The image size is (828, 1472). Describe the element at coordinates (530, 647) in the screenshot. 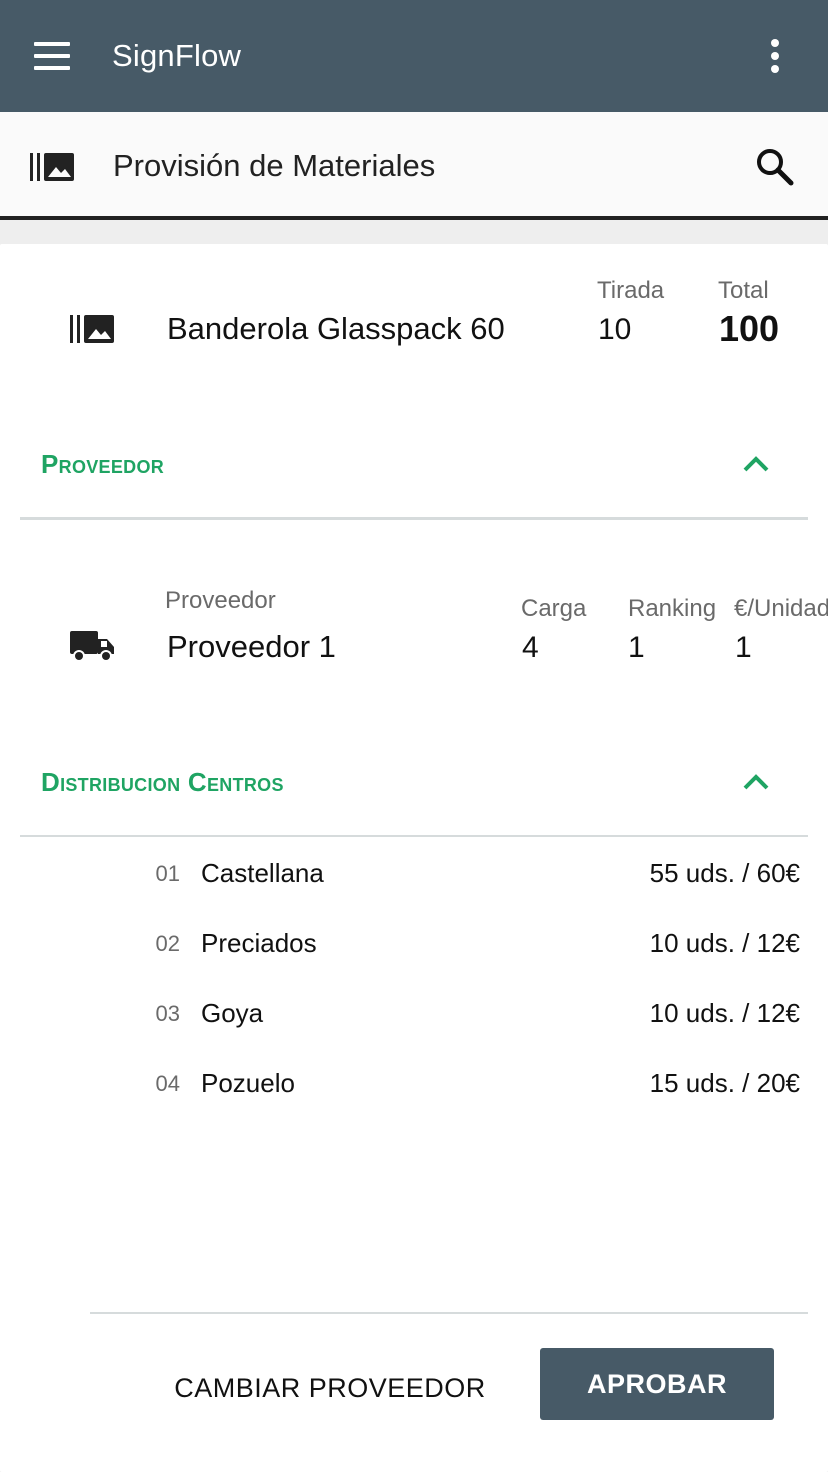

I see `carga-value: 4` at that location.